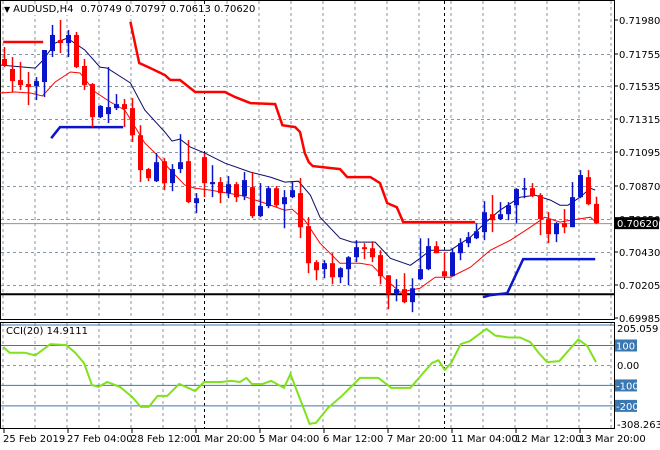 This screenshot has height=450, width=660. What do you see at coordinates (7, 9) in the screenshot?
I see `dropdown-triangle-icon: ▼` at bounding box center [7, 9].